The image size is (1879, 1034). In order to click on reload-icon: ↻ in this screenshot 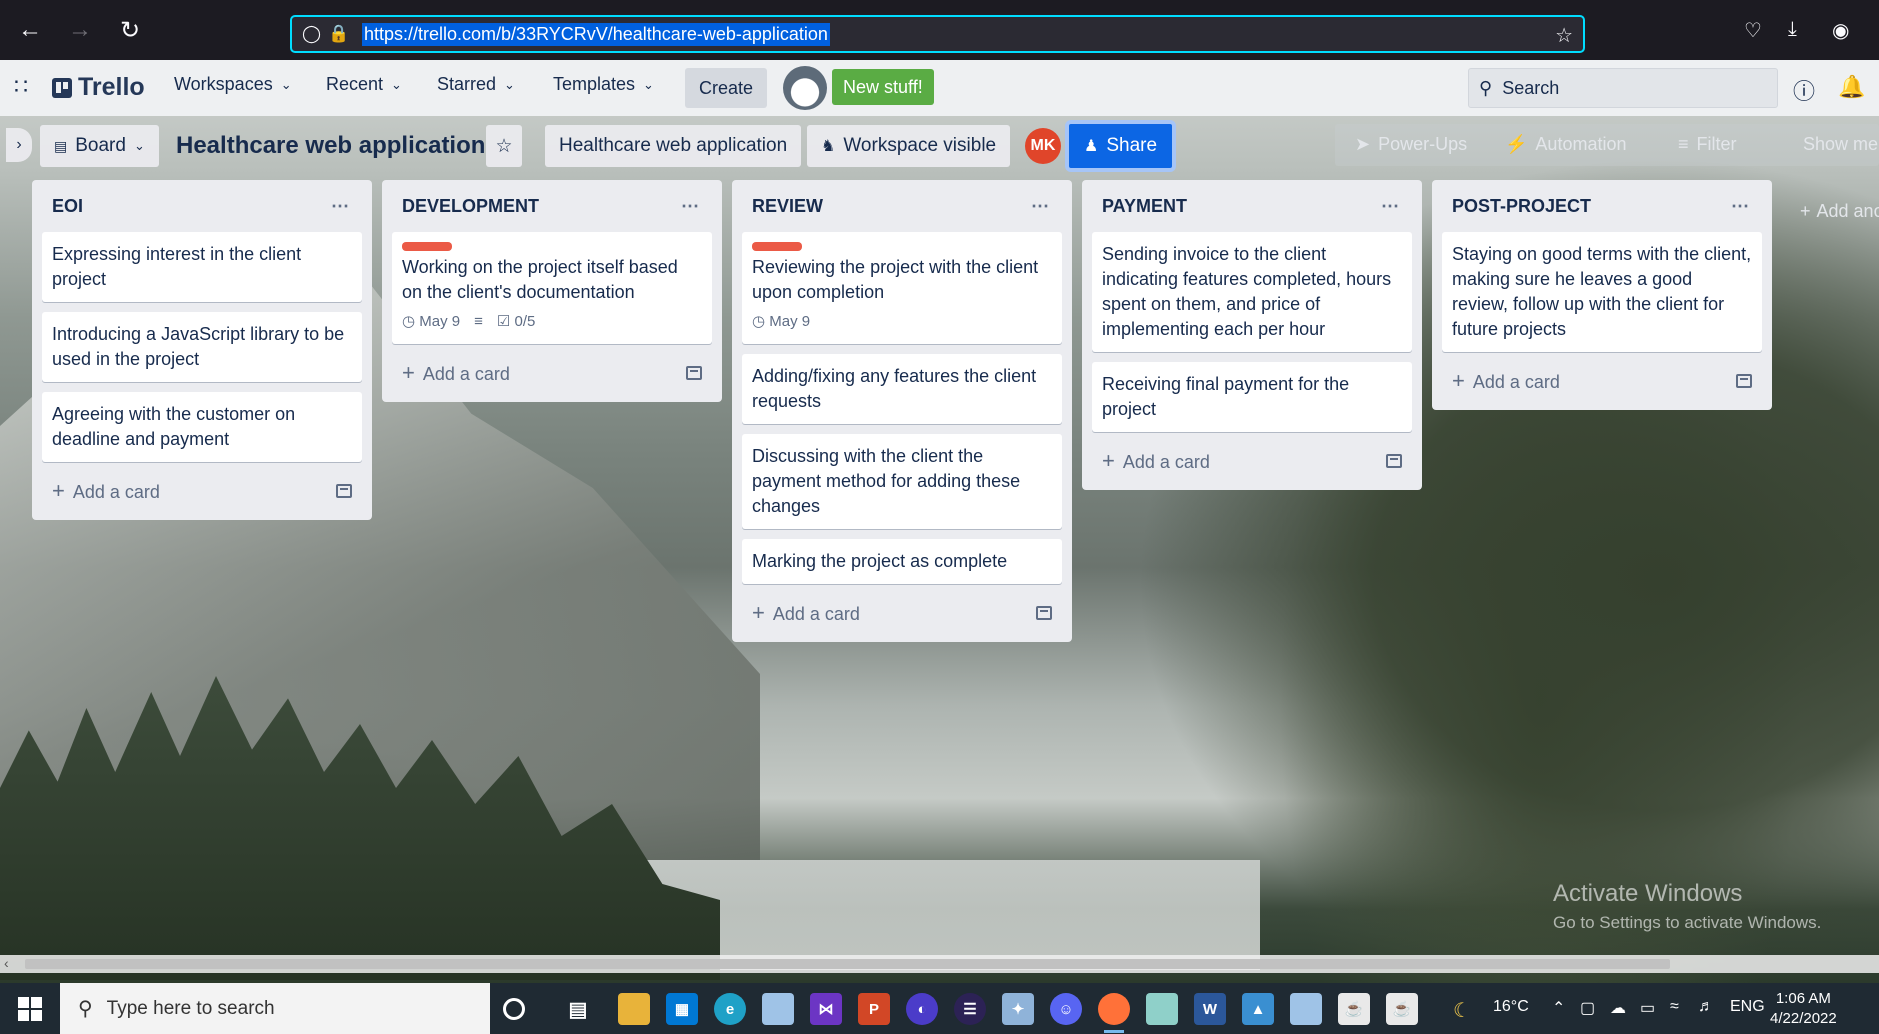, I will do `click(130, 30)`.